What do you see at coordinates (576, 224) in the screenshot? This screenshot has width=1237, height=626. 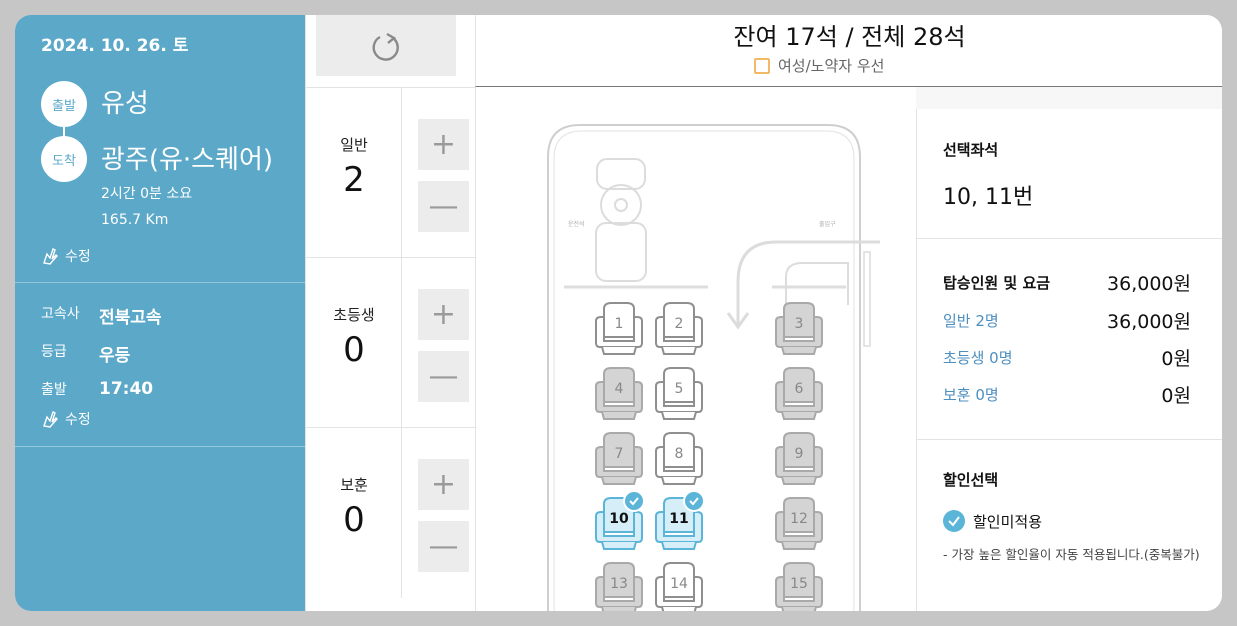 I see `driver-seat-label: 운전석` at bounding box center [576, 224].